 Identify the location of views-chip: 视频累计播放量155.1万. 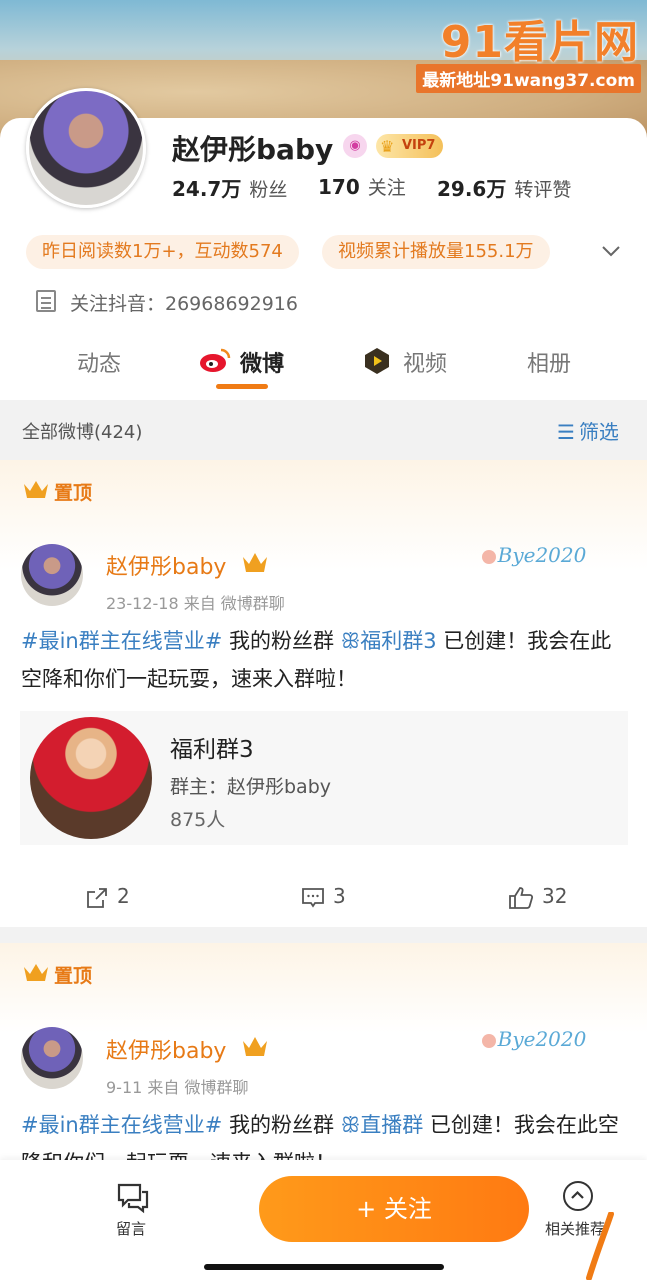
(436, 252).